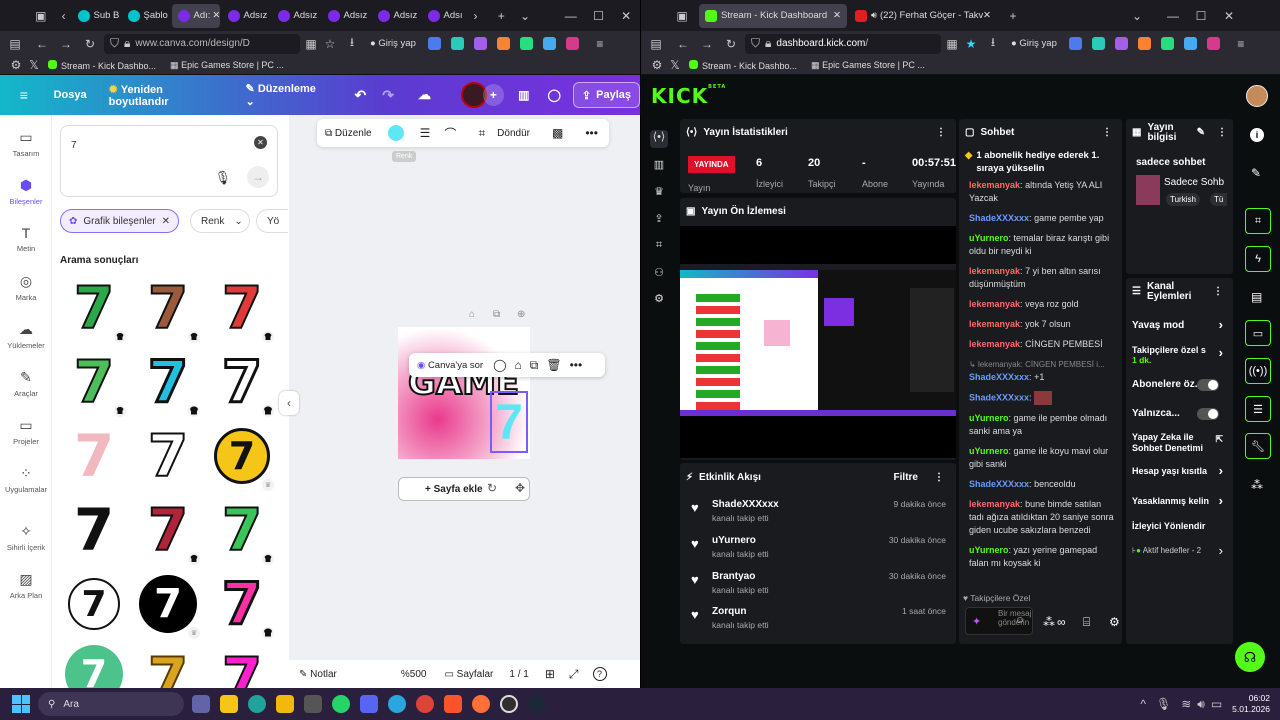 This screenshot has height=720, width=1280. I want to click on cards-tool-icon: ☰, so click(1258, 409).